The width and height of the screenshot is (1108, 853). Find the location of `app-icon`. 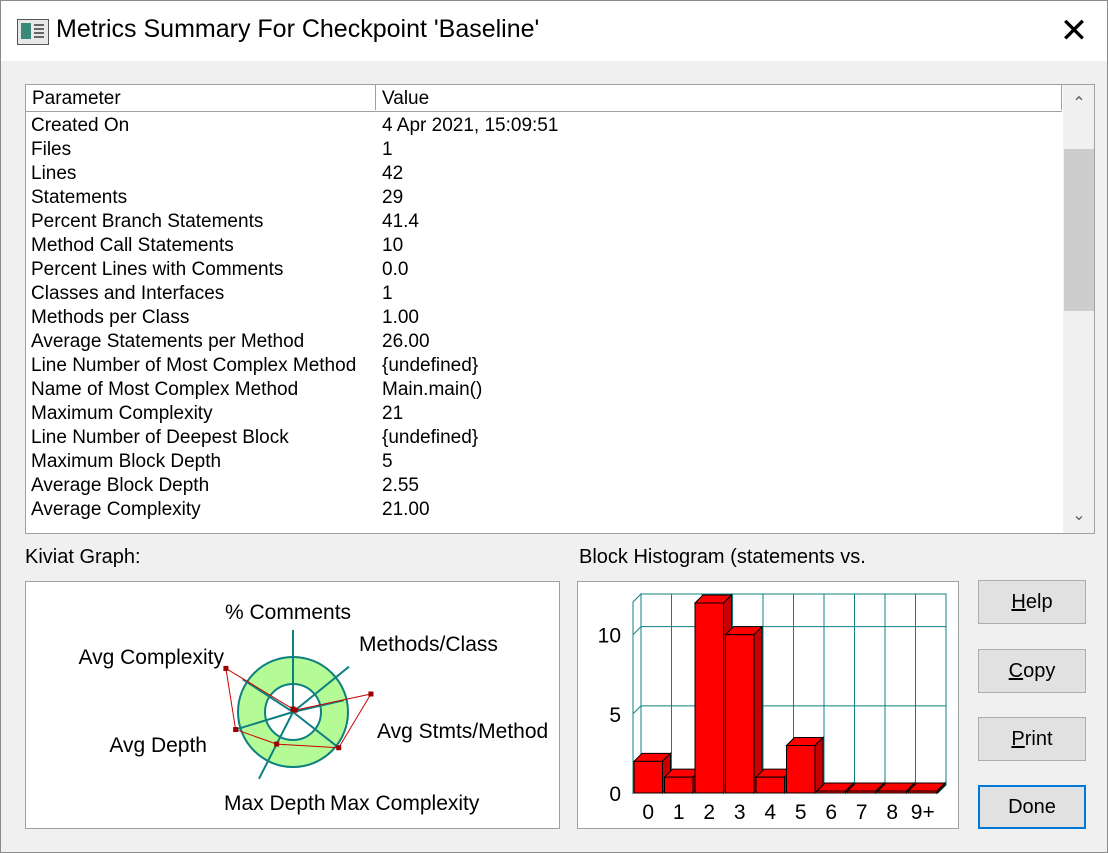

app-icon is located at coordinates (33, 32).